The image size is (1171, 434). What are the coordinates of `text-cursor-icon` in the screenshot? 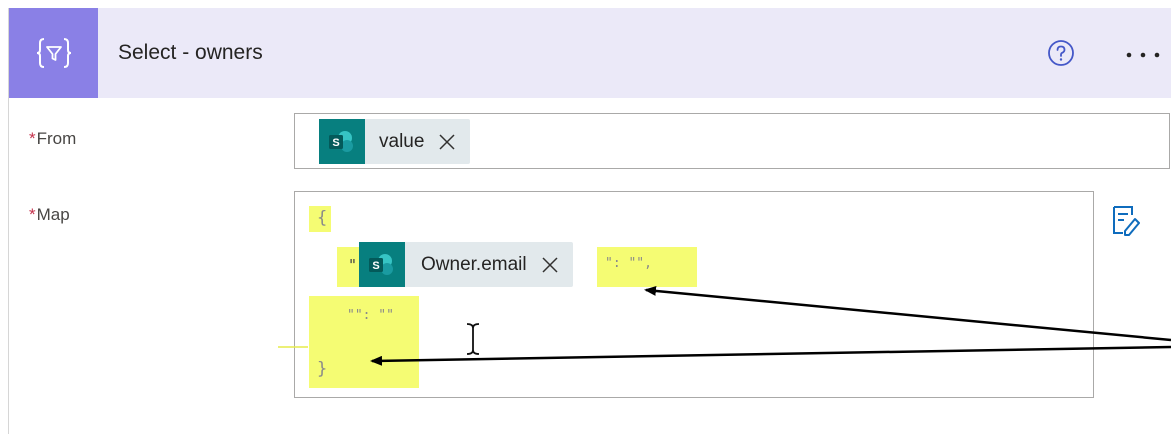 It's located at (473, 341).